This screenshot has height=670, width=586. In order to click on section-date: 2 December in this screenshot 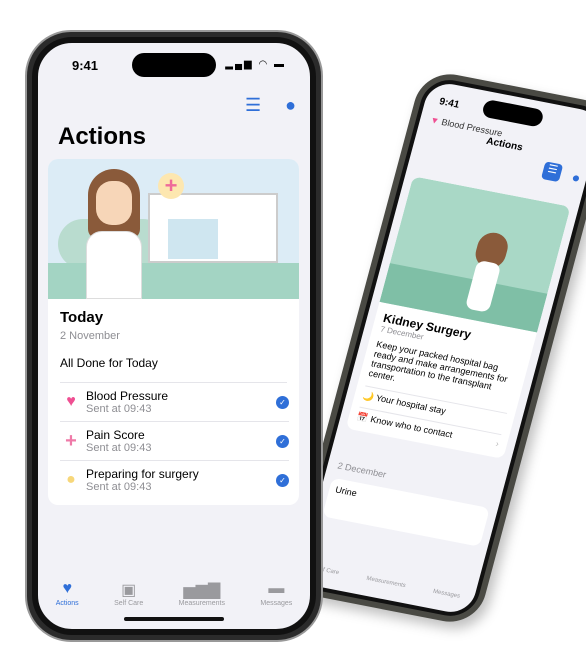, I will do `click(362, 470)`.